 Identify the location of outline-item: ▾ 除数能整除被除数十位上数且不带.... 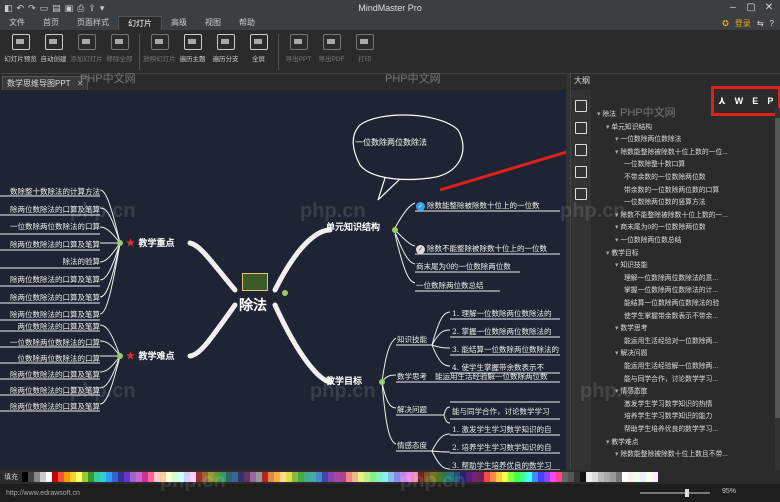
(671, 453).